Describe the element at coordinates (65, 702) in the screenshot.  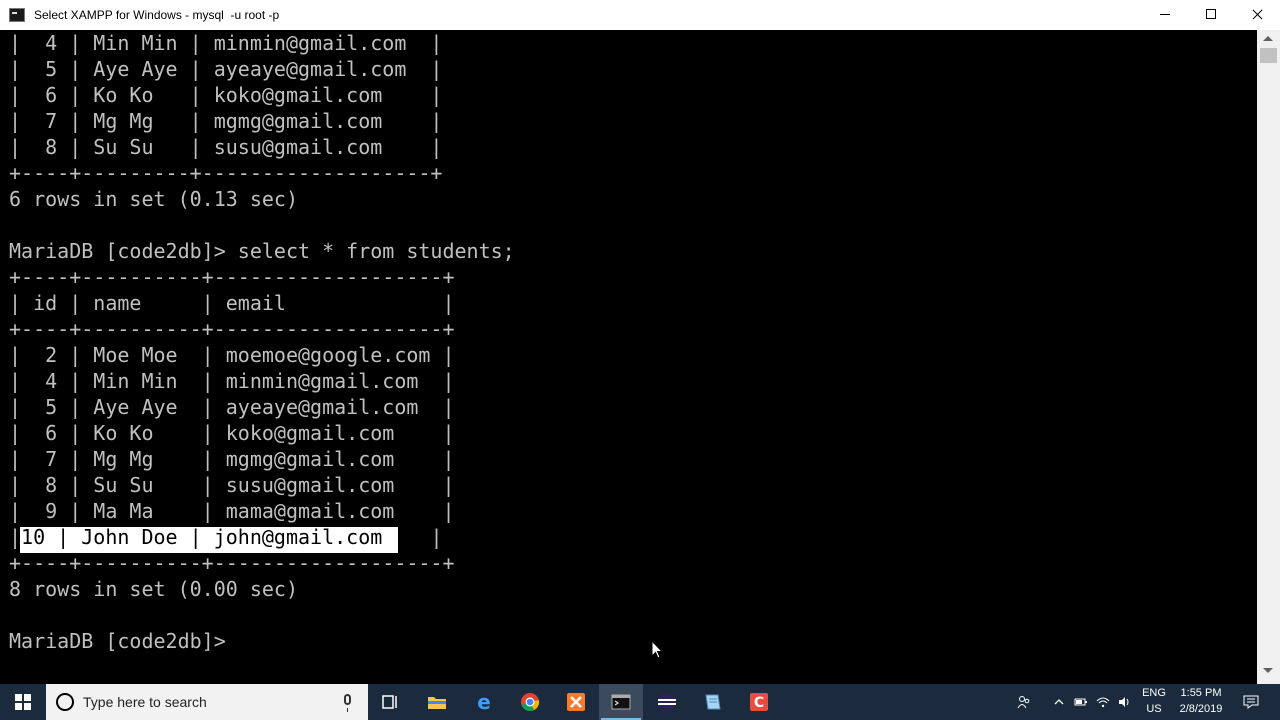
I see `cortana-circle-icon` at that location.